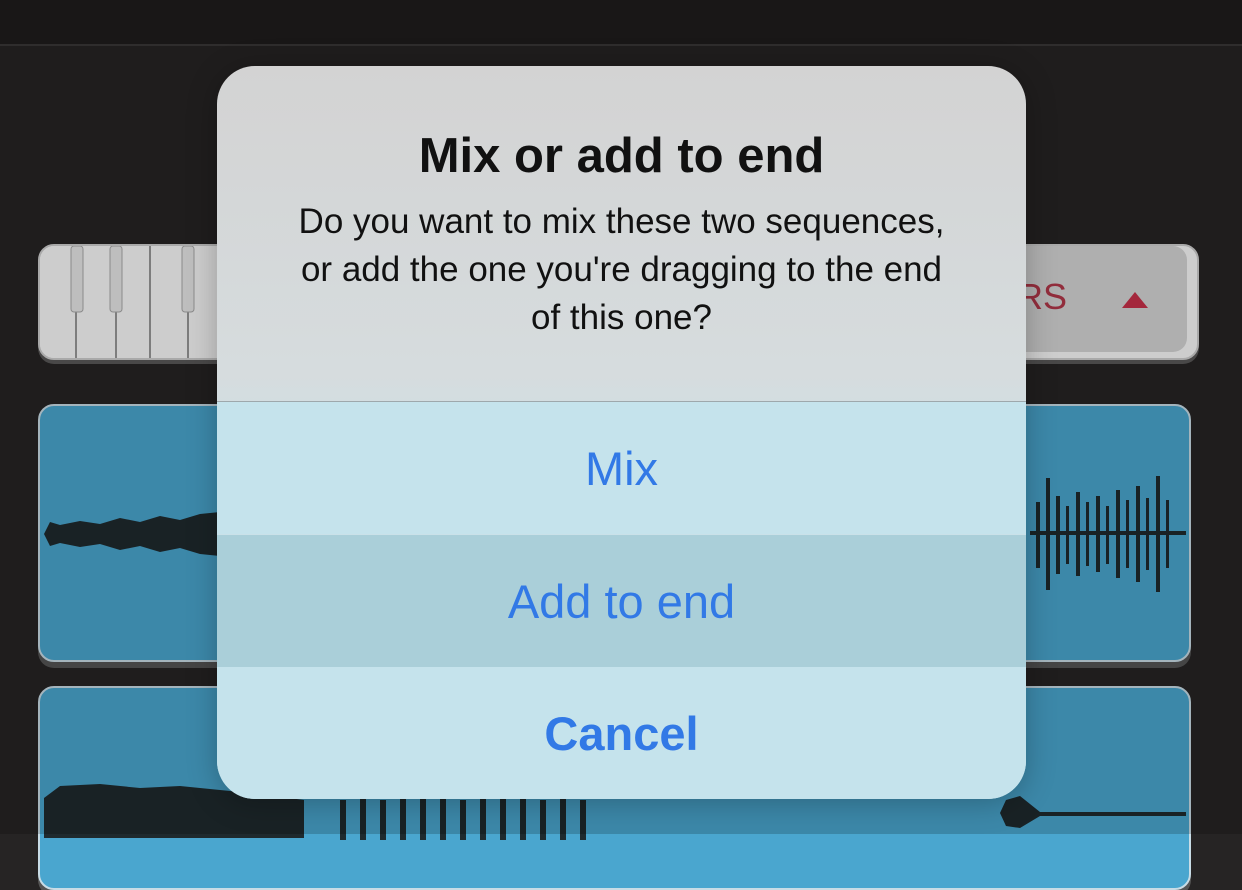  What do you see at coordinates (621, 733) in the screenshot?
I see `cancel-button: Cancel` at bounding box center [621, 733].